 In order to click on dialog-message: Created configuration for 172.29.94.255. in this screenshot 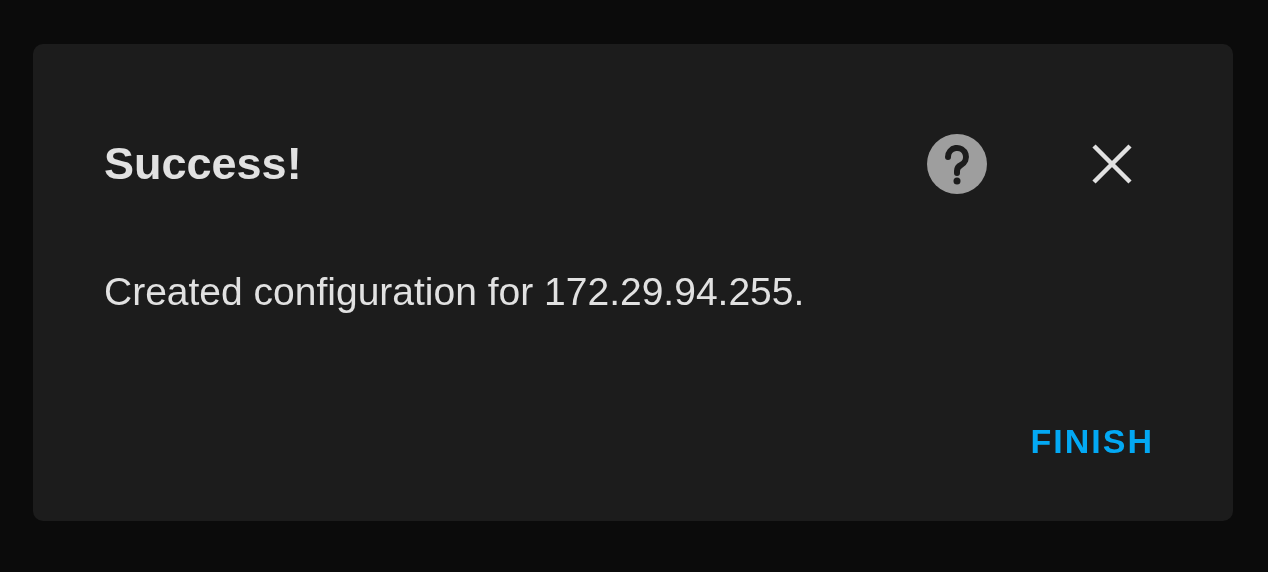, I will do `click(455, 292)`.